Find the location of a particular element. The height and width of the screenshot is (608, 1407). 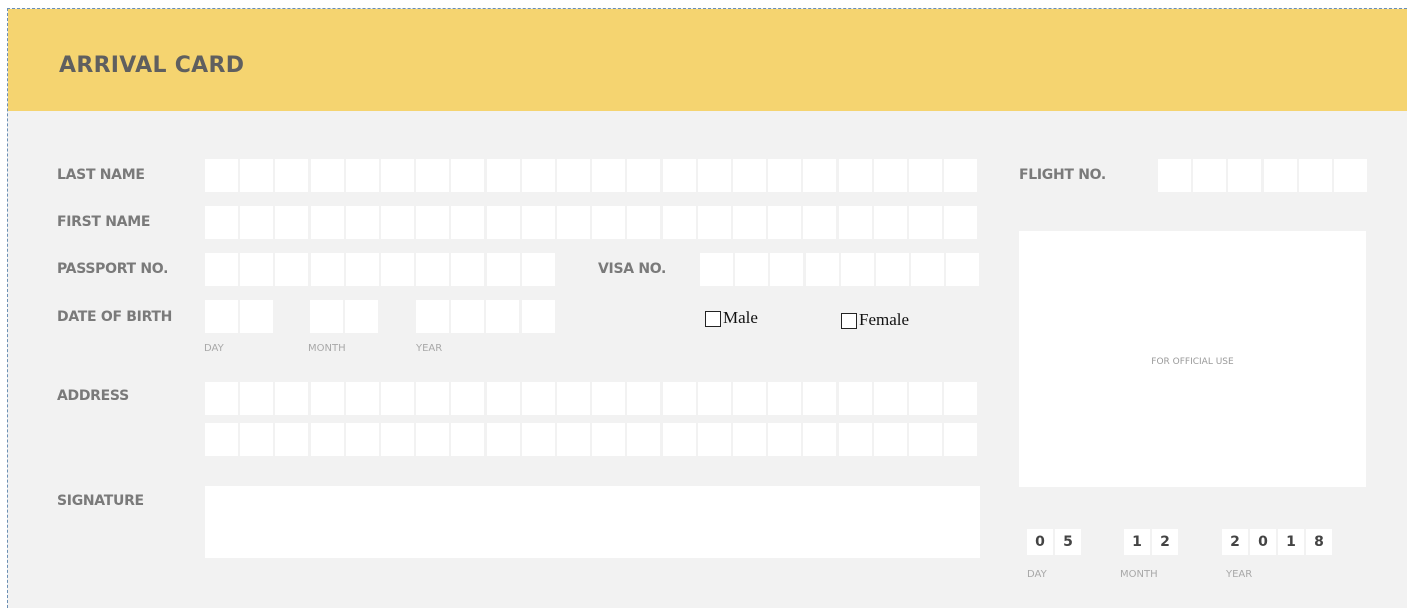

signature-field is located at coordinates (592, 522).